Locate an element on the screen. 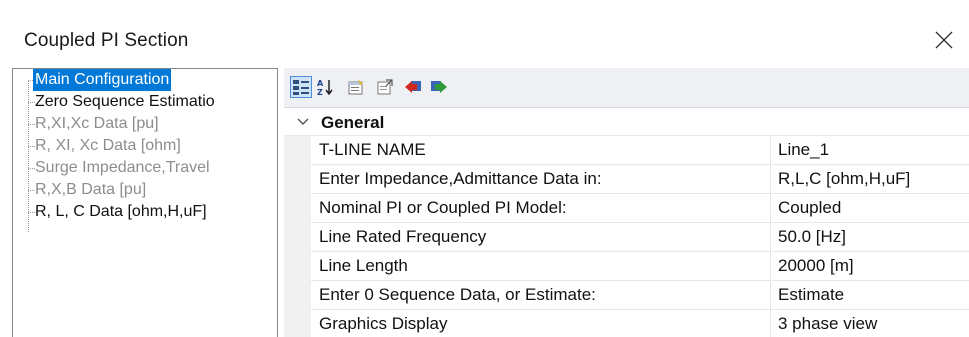 The width and height of the screenshot is (969, 337). tree-item-rxb-pu: R,X,B Data [pu] is located at coordinates (90, 190).